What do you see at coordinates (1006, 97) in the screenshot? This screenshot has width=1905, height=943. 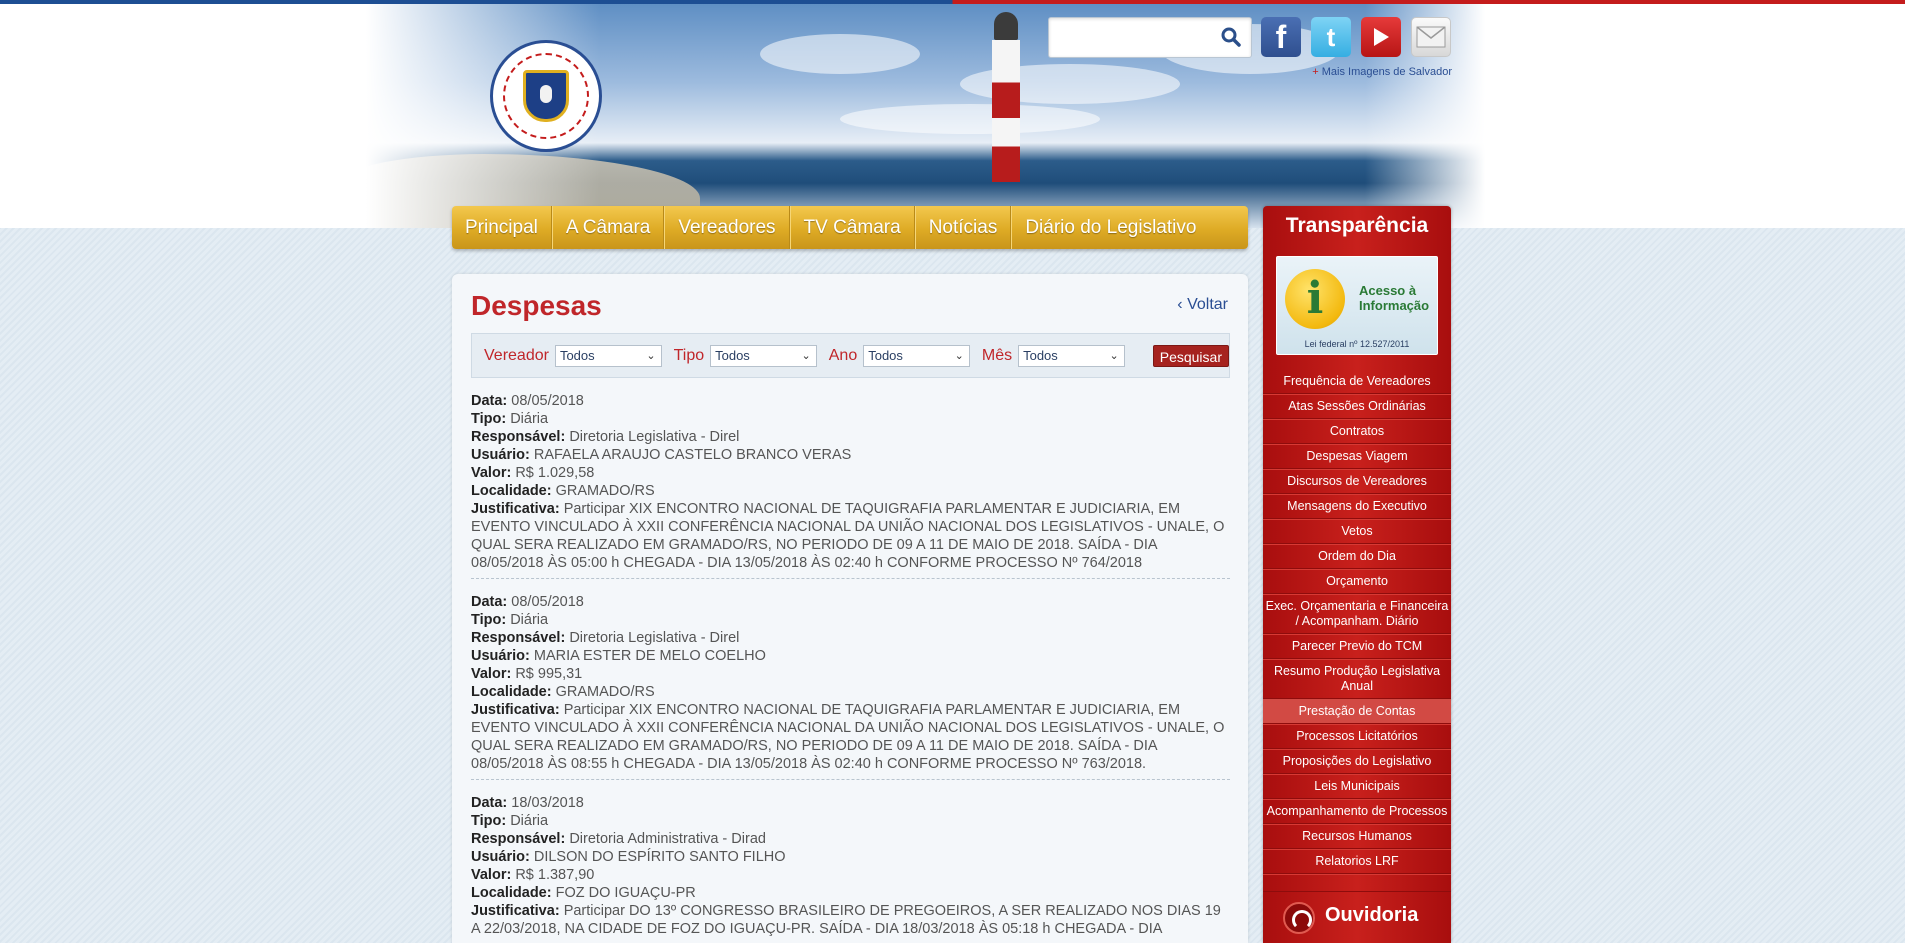 I see `lighthouse-image` at bounding box center [1006, 97].